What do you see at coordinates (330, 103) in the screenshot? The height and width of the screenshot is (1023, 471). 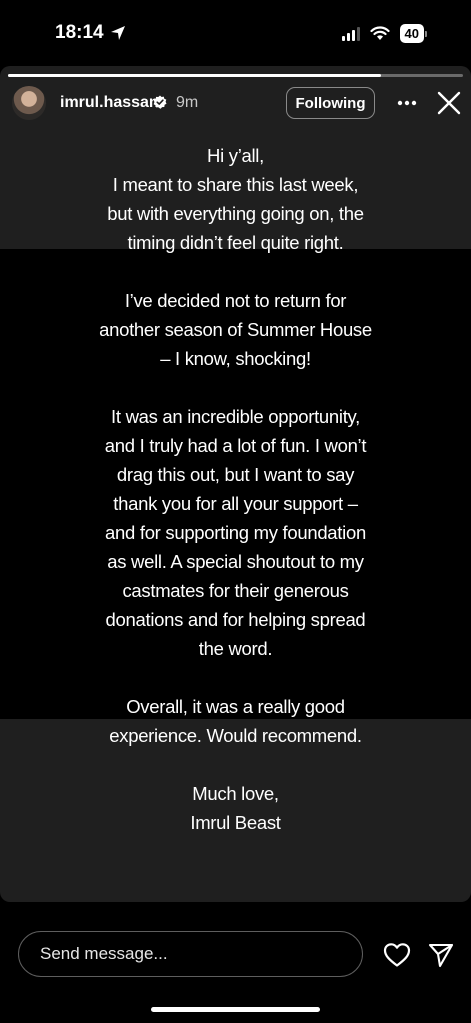 I see `following-button: Following` at bounding box center [330, 103].